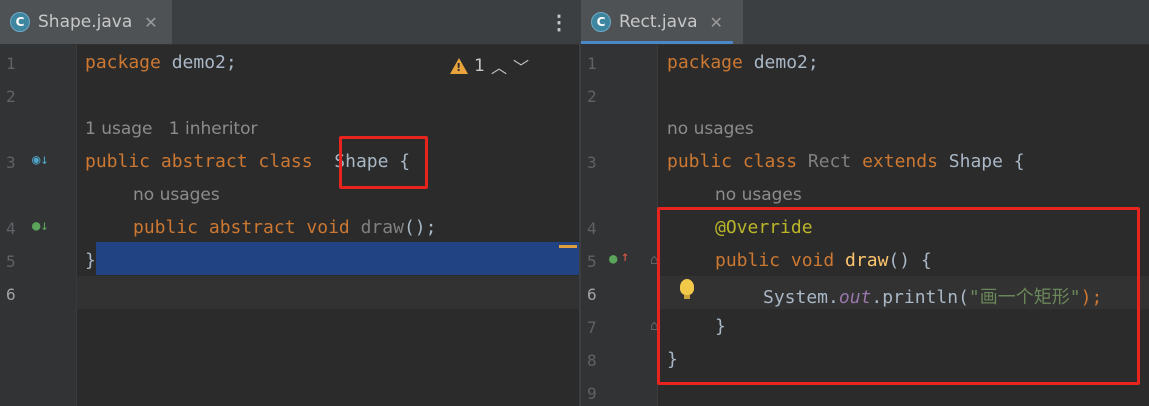  I want to click on tab-rect-java: C Rect.java ✕, so click(662, 22).